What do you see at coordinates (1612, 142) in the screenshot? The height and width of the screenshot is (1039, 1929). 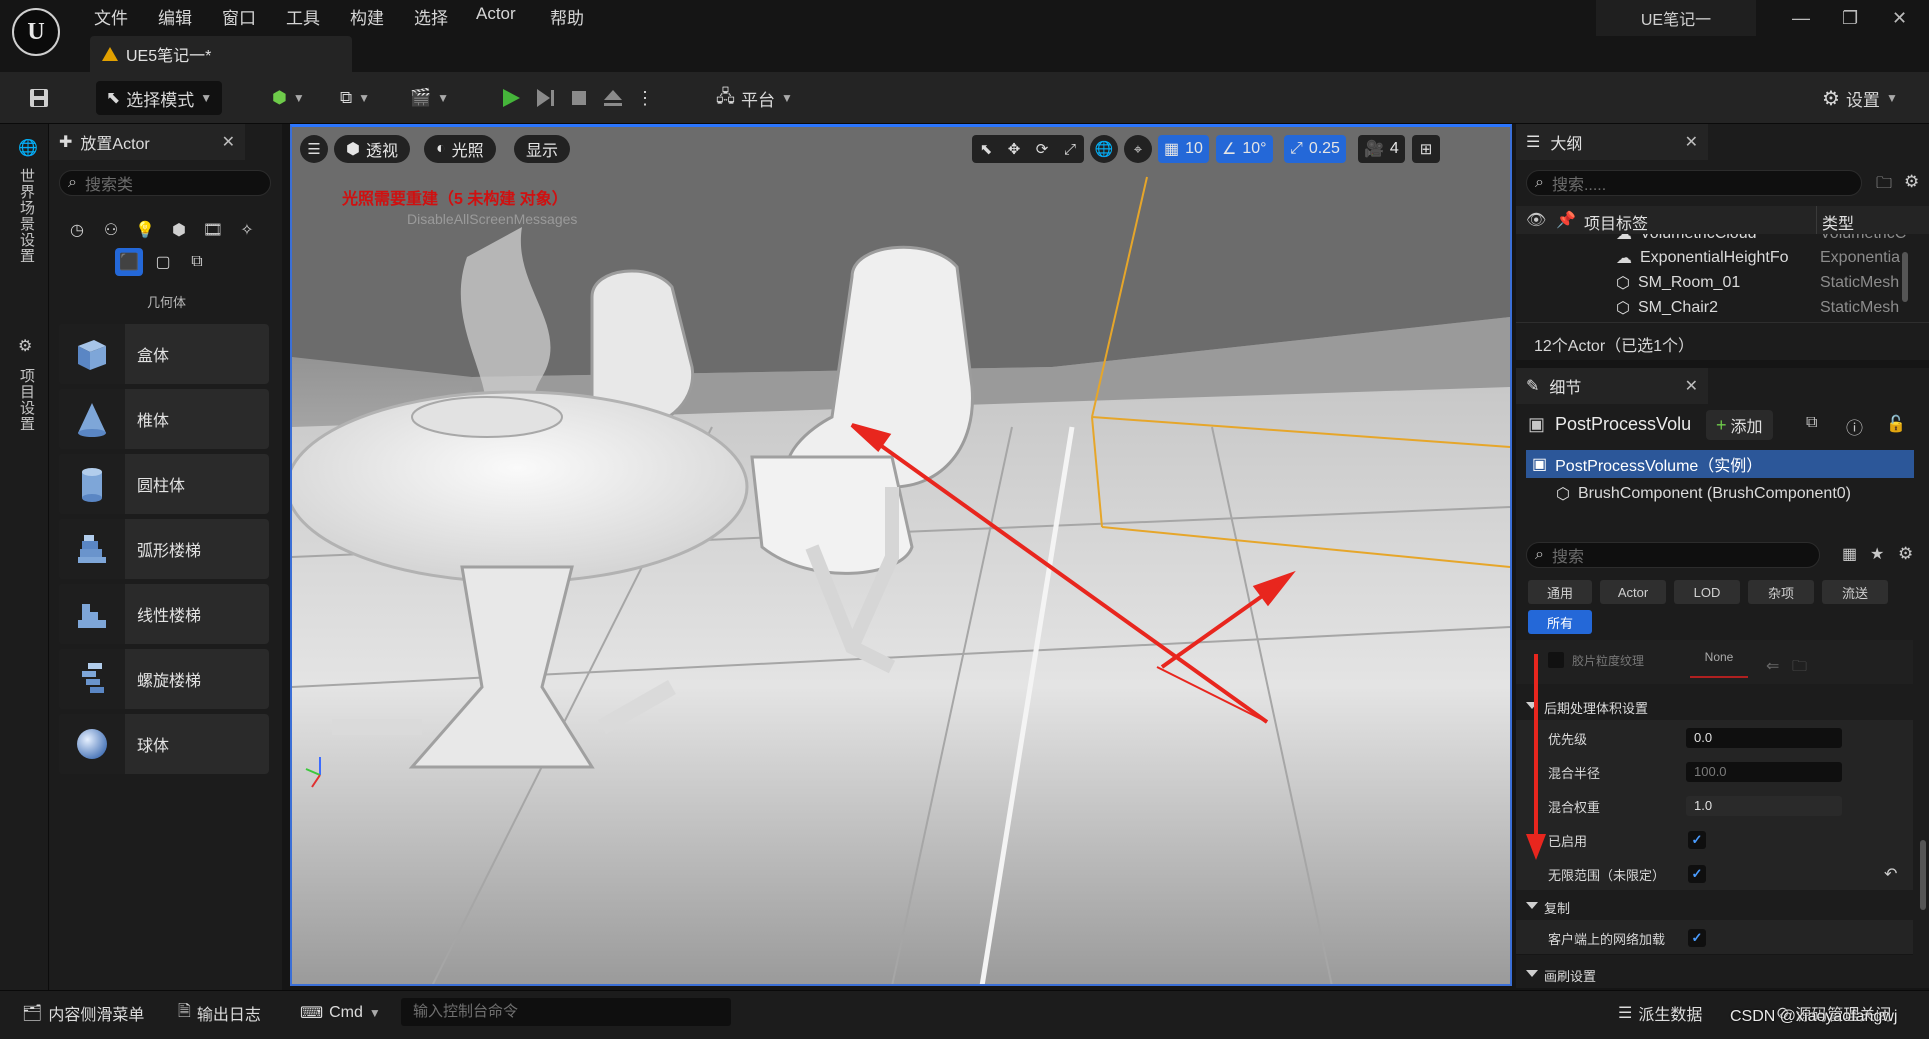 I see `outliner-tab: ☰ 大纲 ✕` at bounding box center [1612, 142].